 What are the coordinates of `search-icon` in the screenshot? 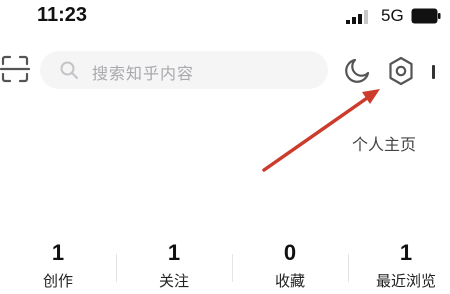 It's located at (69, 70).